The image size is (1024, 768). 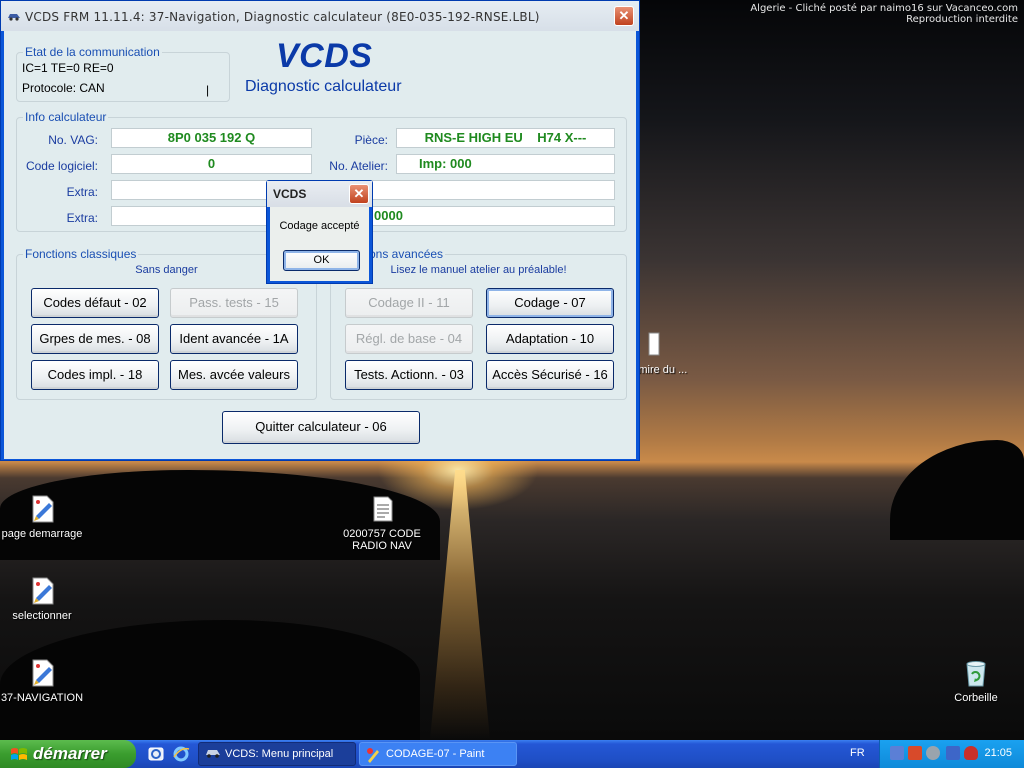 I want to click on dialog-message: Codage accepté, so click(x=319, y=226).